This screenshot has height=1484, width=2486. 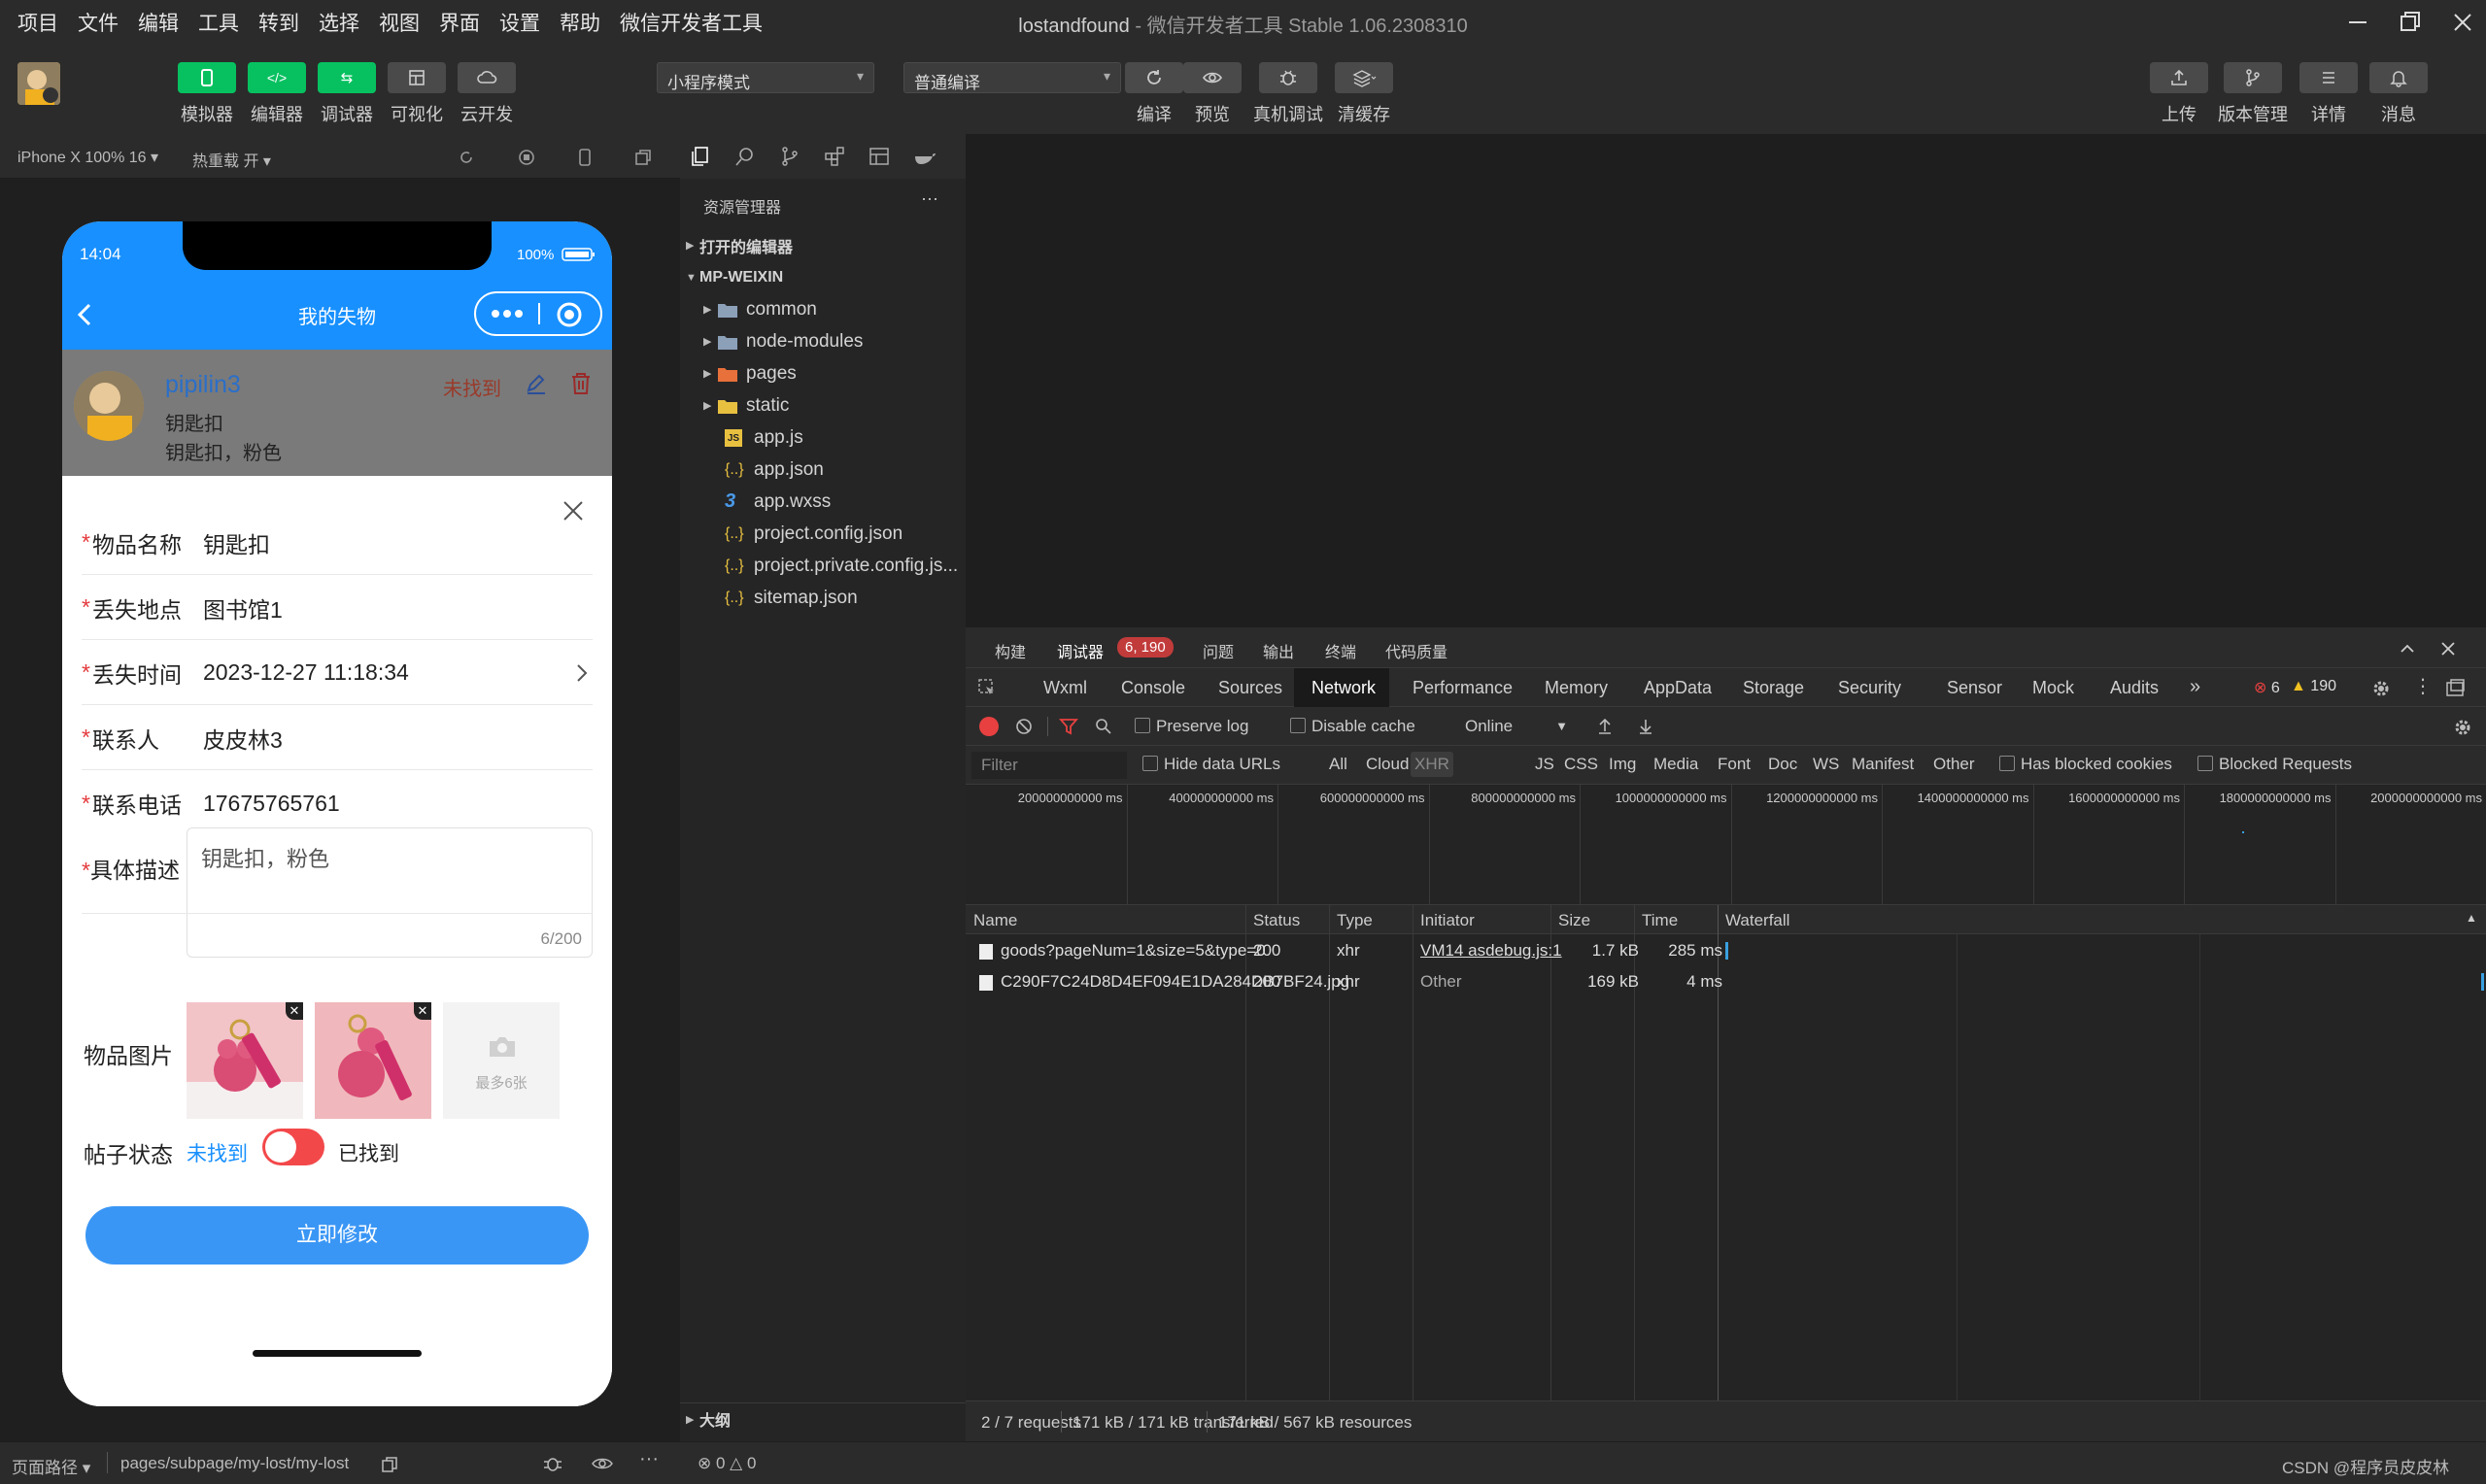 I want to click on hot-reload-toggle: 热重载 开 ▾, so click(x=231, y=159).